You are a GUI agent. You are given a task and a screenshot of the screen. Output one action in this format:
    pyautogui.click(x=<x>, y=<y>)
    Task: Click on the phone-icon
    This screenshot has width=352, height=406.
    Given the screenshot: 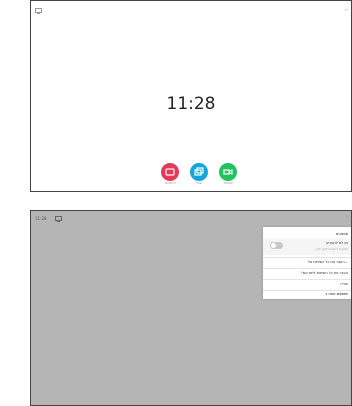 What is the action you would take?
    pyautogui.click(x=170, y=172)
    